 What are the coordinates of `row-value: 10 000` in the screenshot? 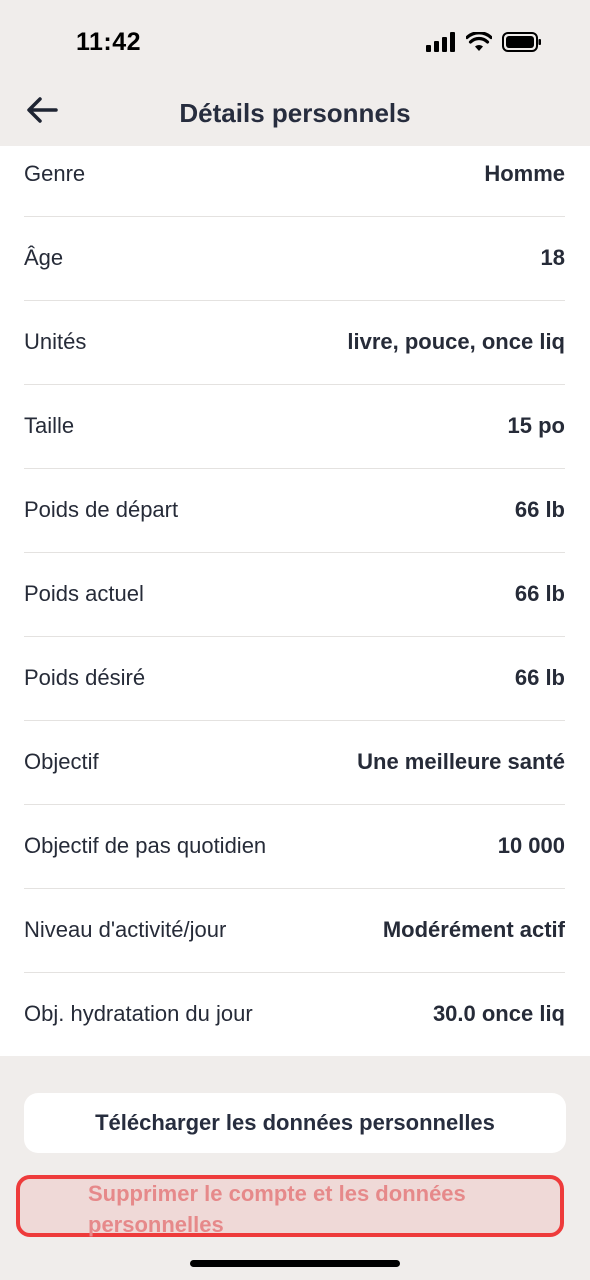 It's located at (531, 845).